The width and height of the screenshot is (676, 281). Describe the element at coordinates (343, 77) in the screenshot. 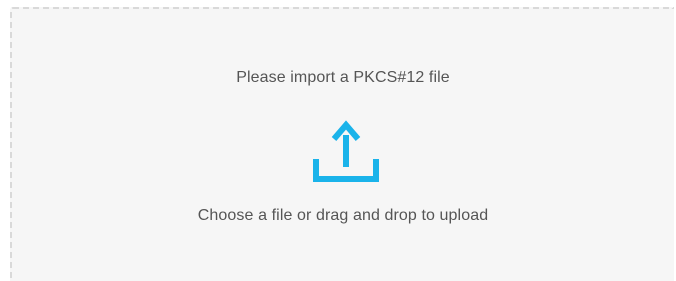

I see `import-prompt: Please import a PKCS#12 file` at that location.